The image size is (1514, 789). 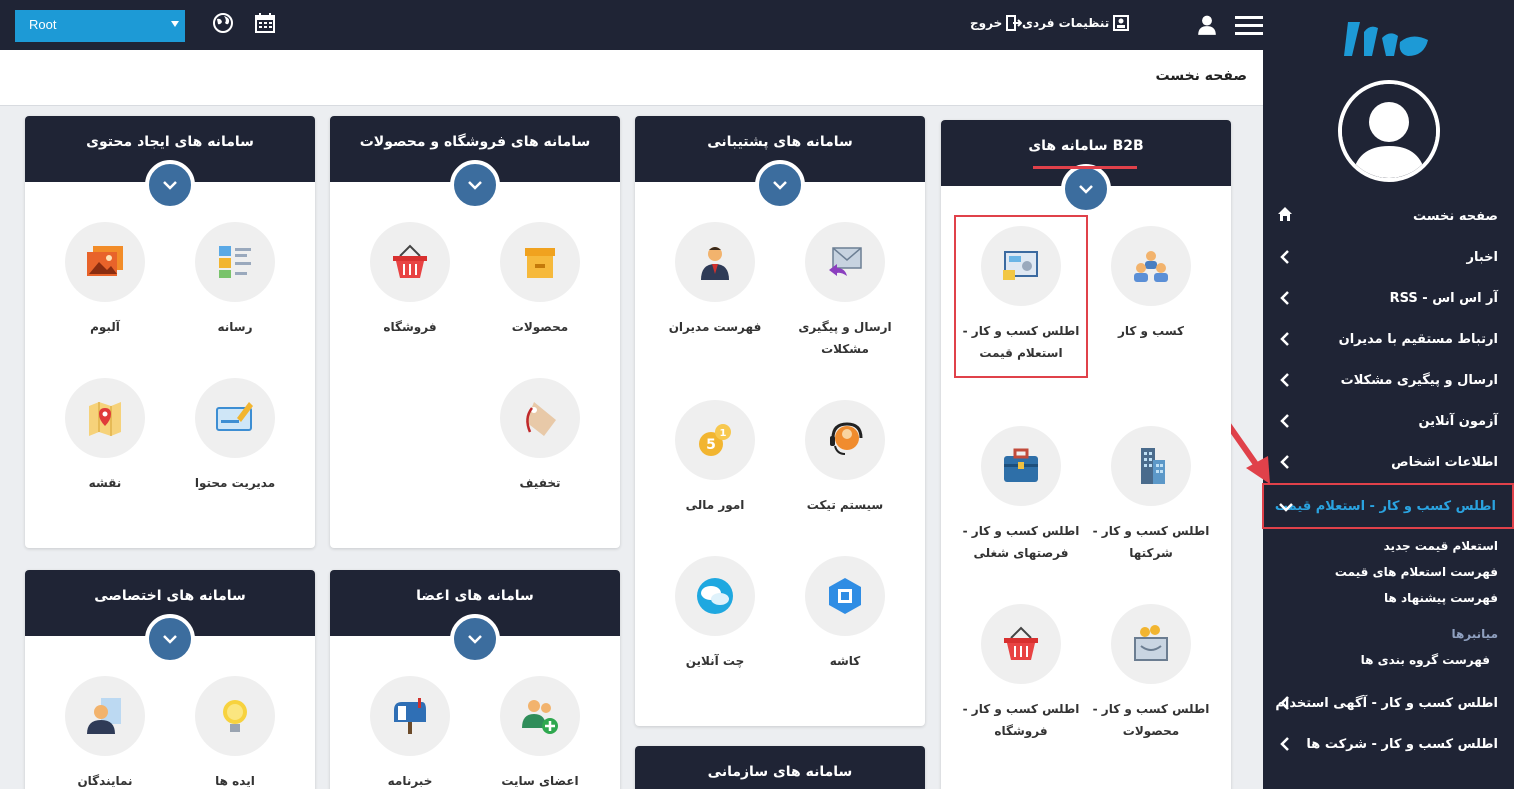 I want to click on tile-discount: تخفیف, so click(x=540, y=436).